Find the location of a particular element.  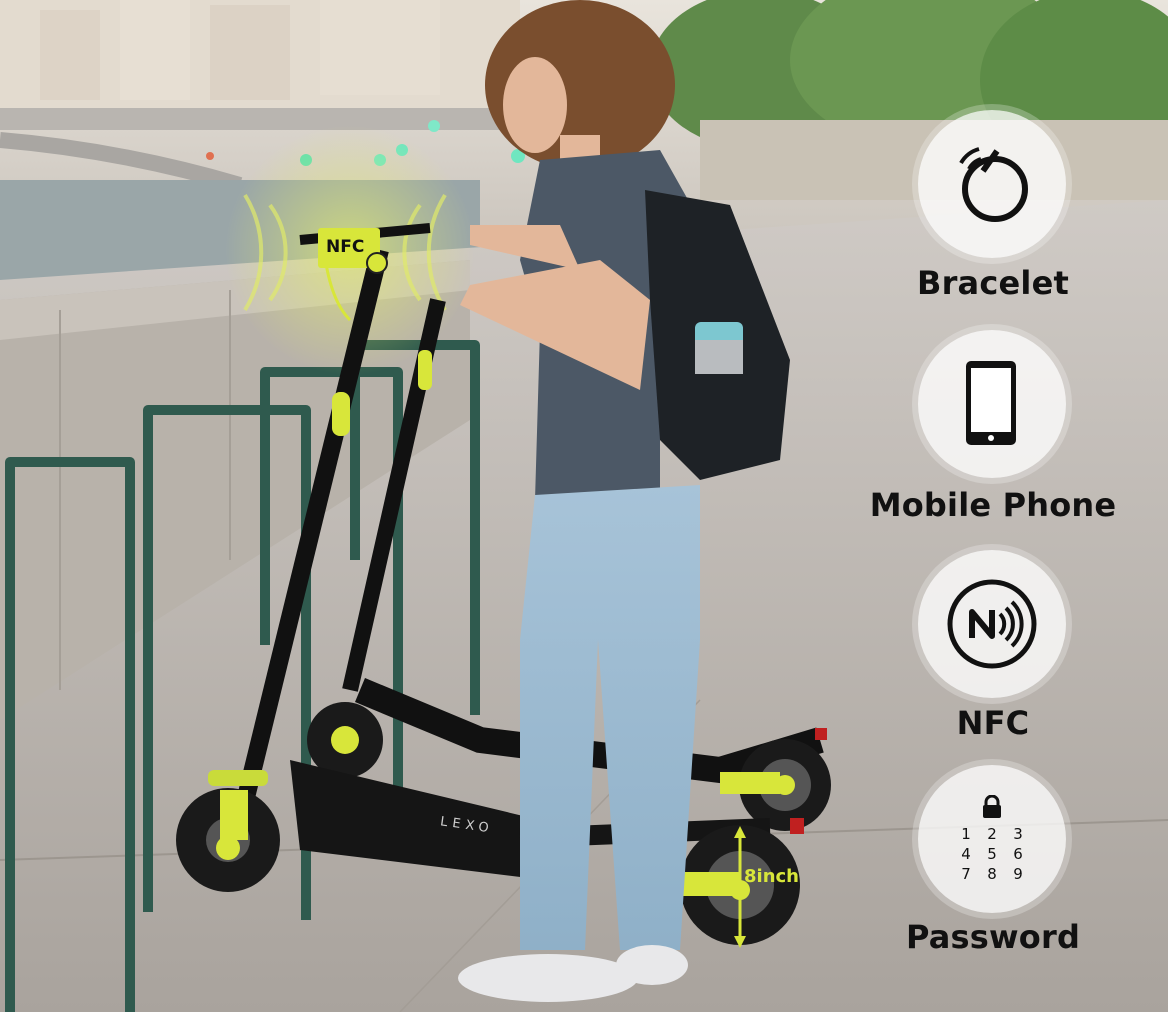

padlock-icon is located at coordinates (377, 263).